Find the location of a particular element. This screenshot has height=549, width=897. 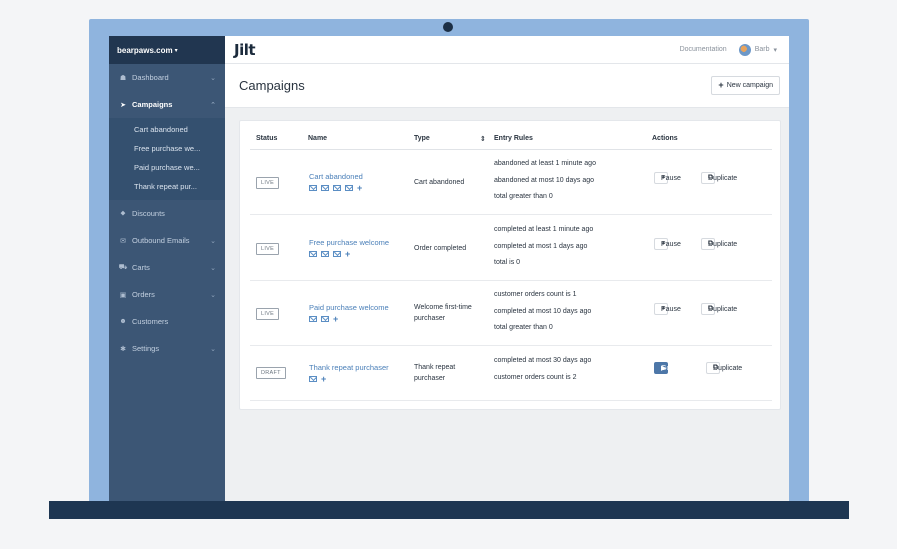

account-name: bearpaws.com is located at coordinates (145, 50).